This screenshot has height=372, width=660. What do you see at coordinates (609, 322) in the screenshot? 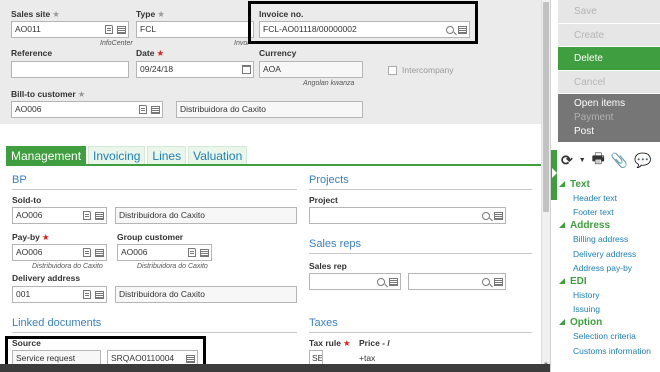
I see `group-option: Option` at bounding box center [609, 322].